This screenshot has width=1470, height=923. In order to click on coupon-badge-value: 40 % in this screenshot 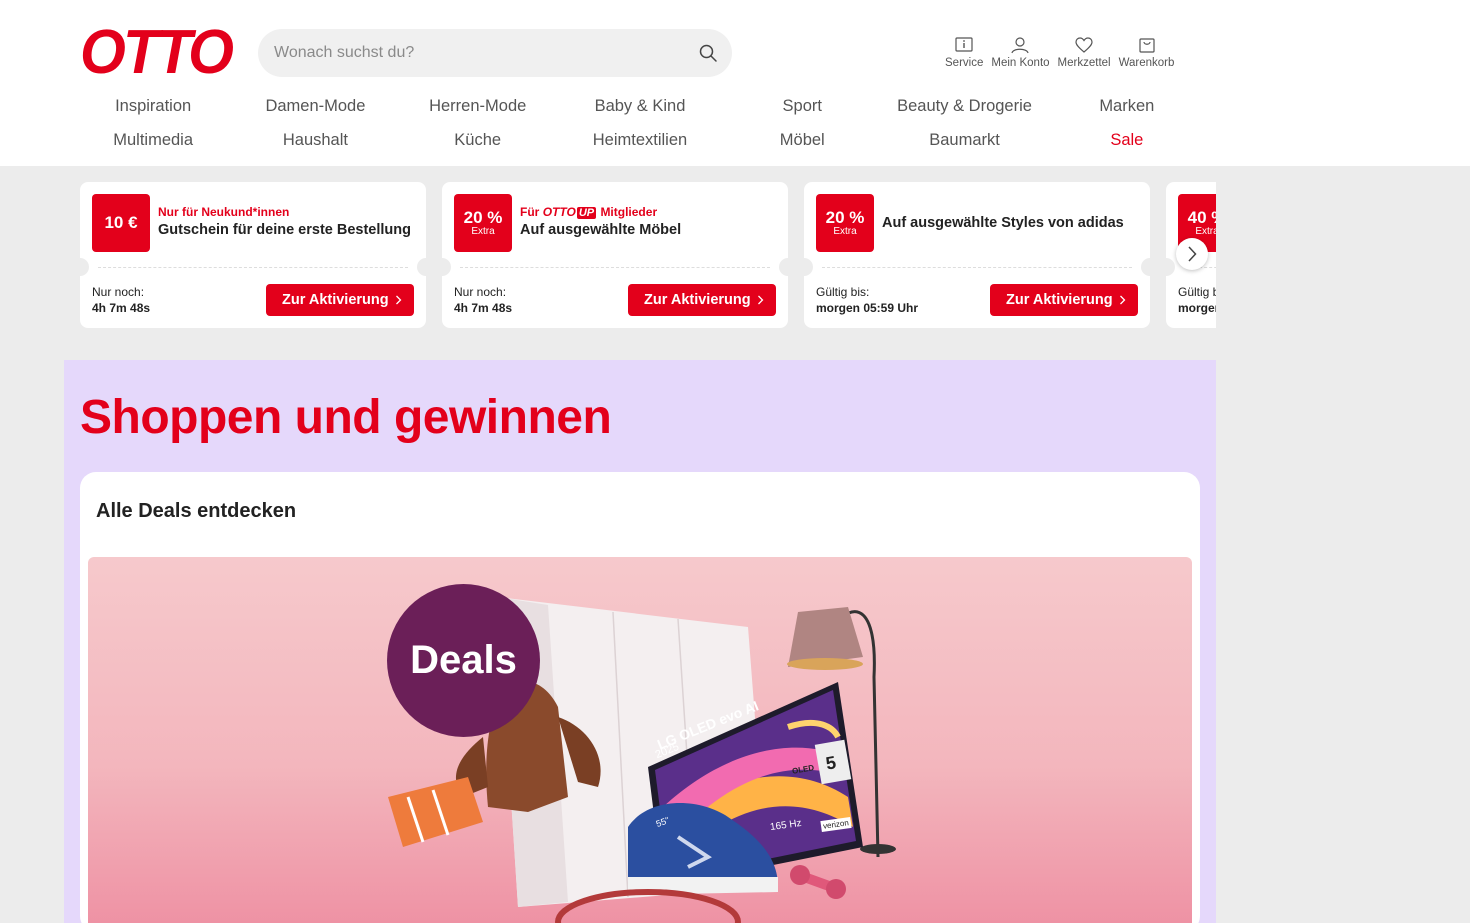, I will do `click(1201, 217)`.